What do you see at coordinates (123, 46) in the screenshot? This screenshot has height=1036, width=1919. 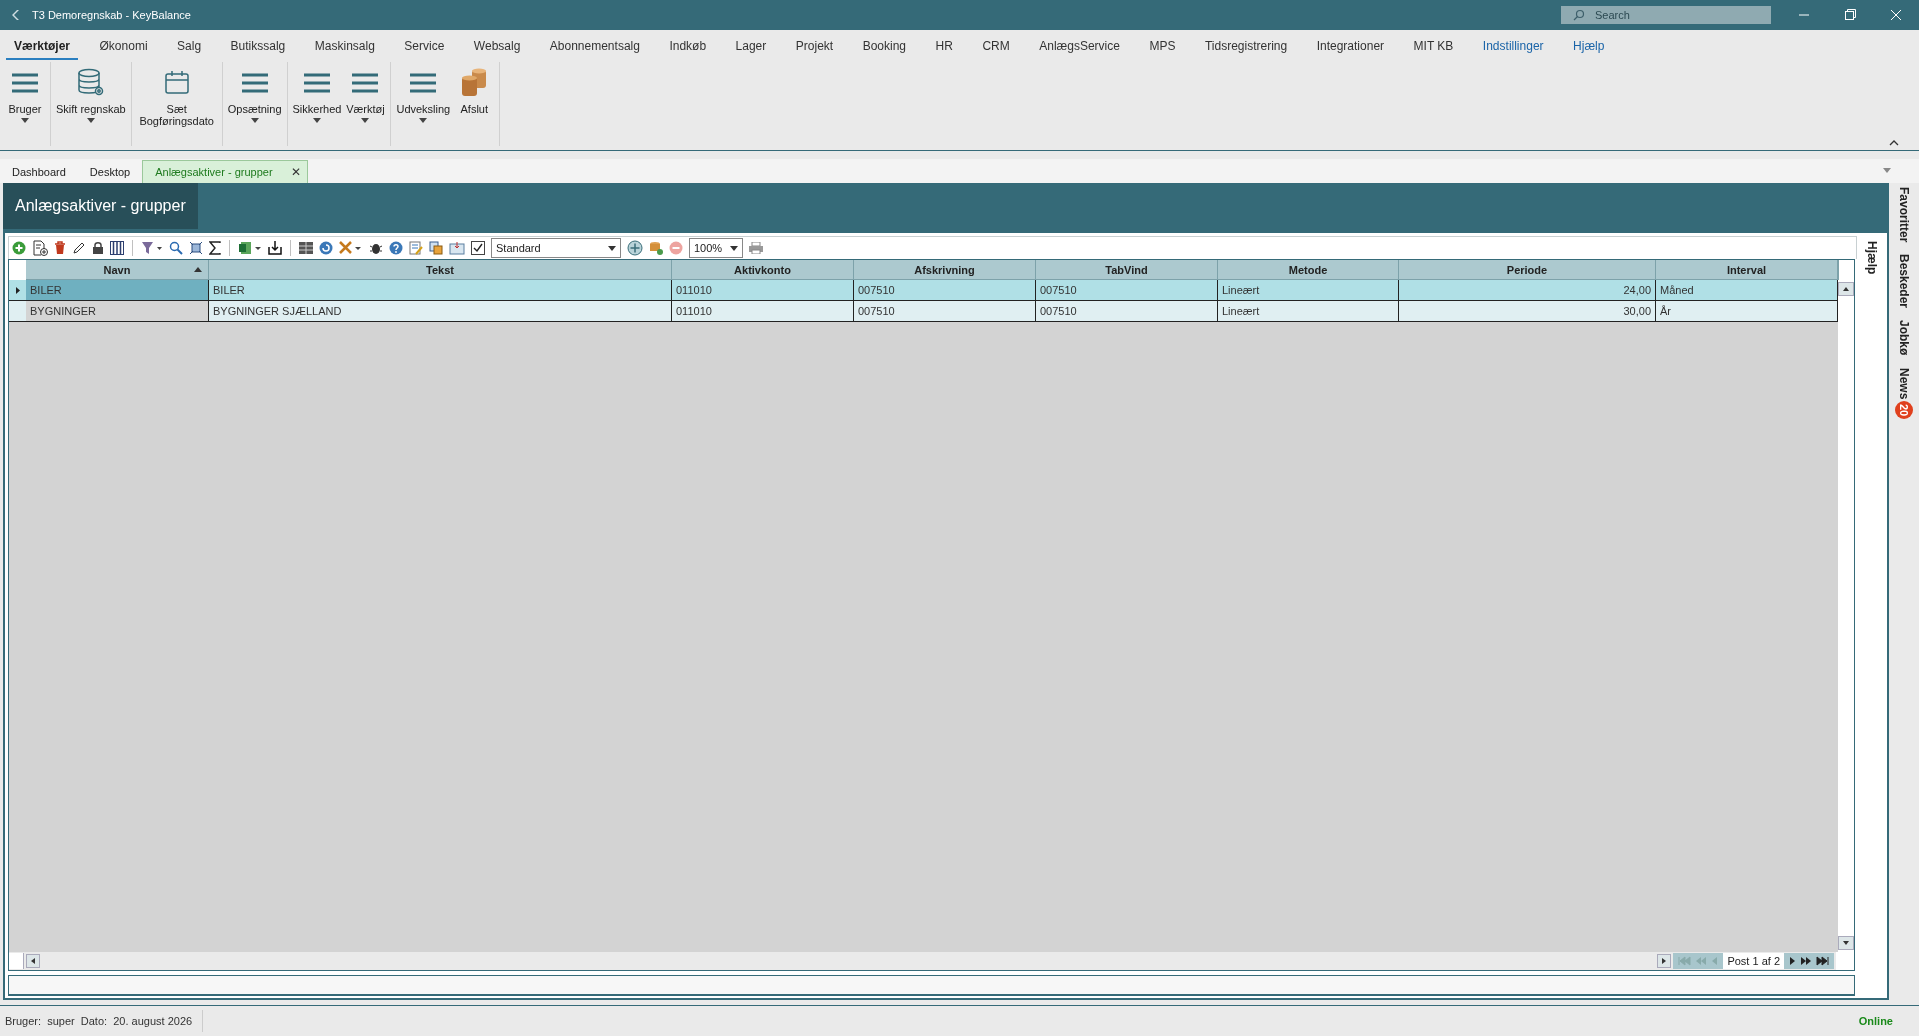 I see `menu-tab: Økonomi` at bounding box center [123, 46].